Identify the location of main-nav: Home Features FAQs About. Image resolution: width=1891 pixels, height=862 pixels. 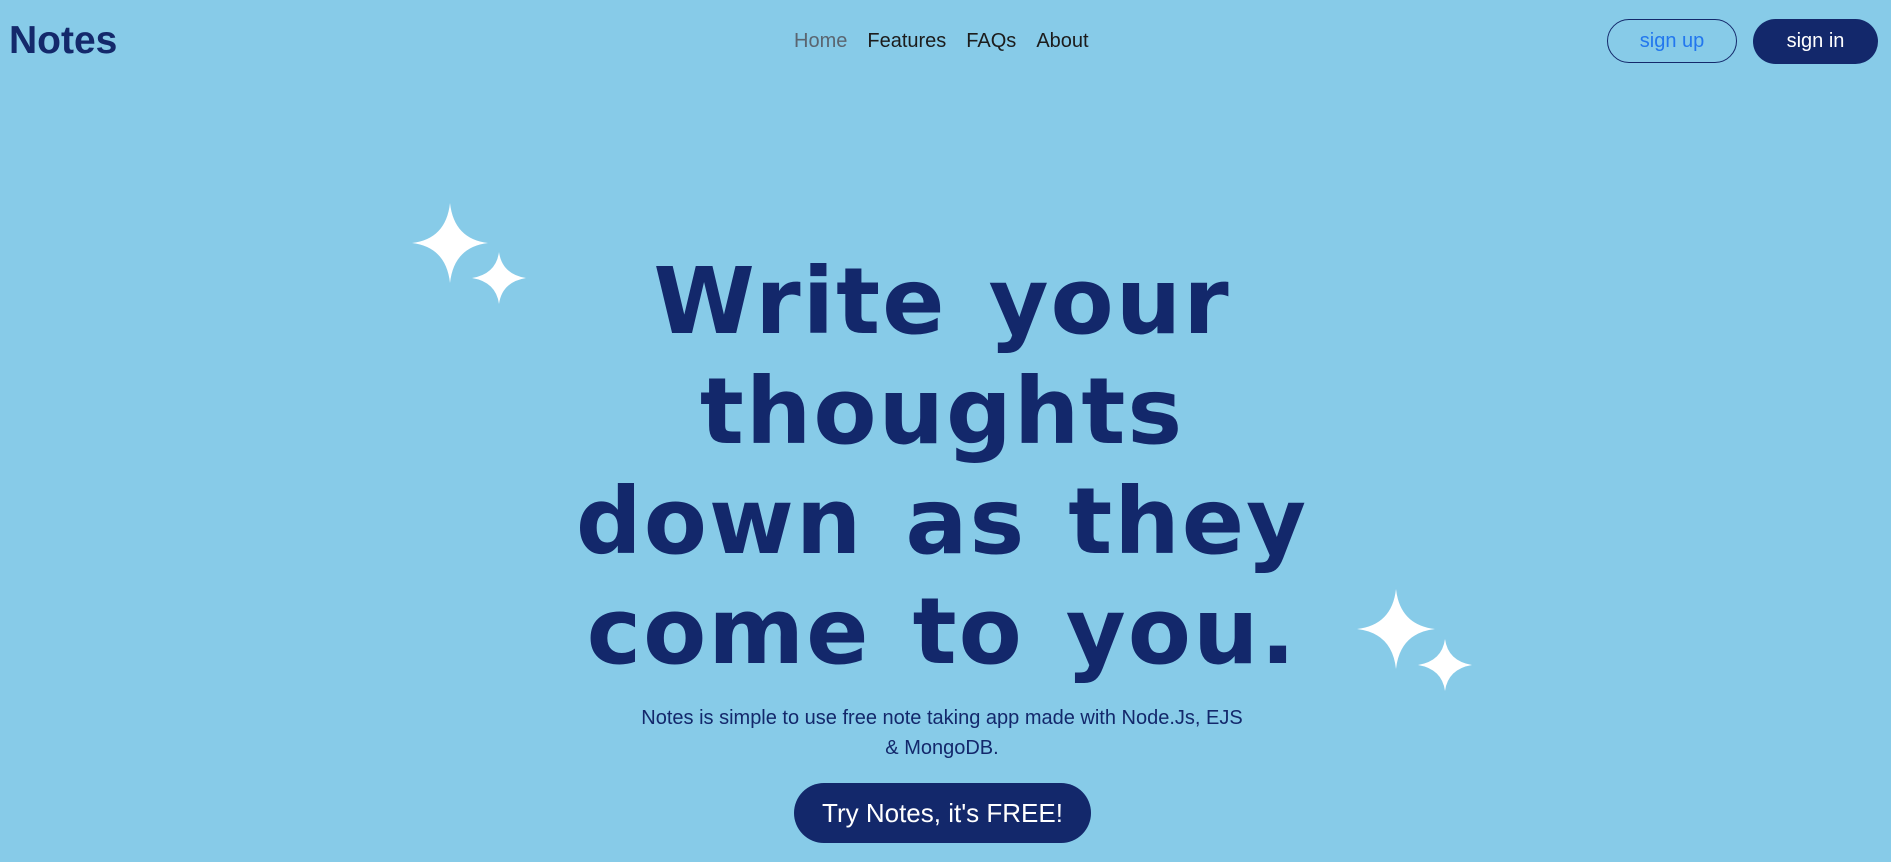
(946, 41).